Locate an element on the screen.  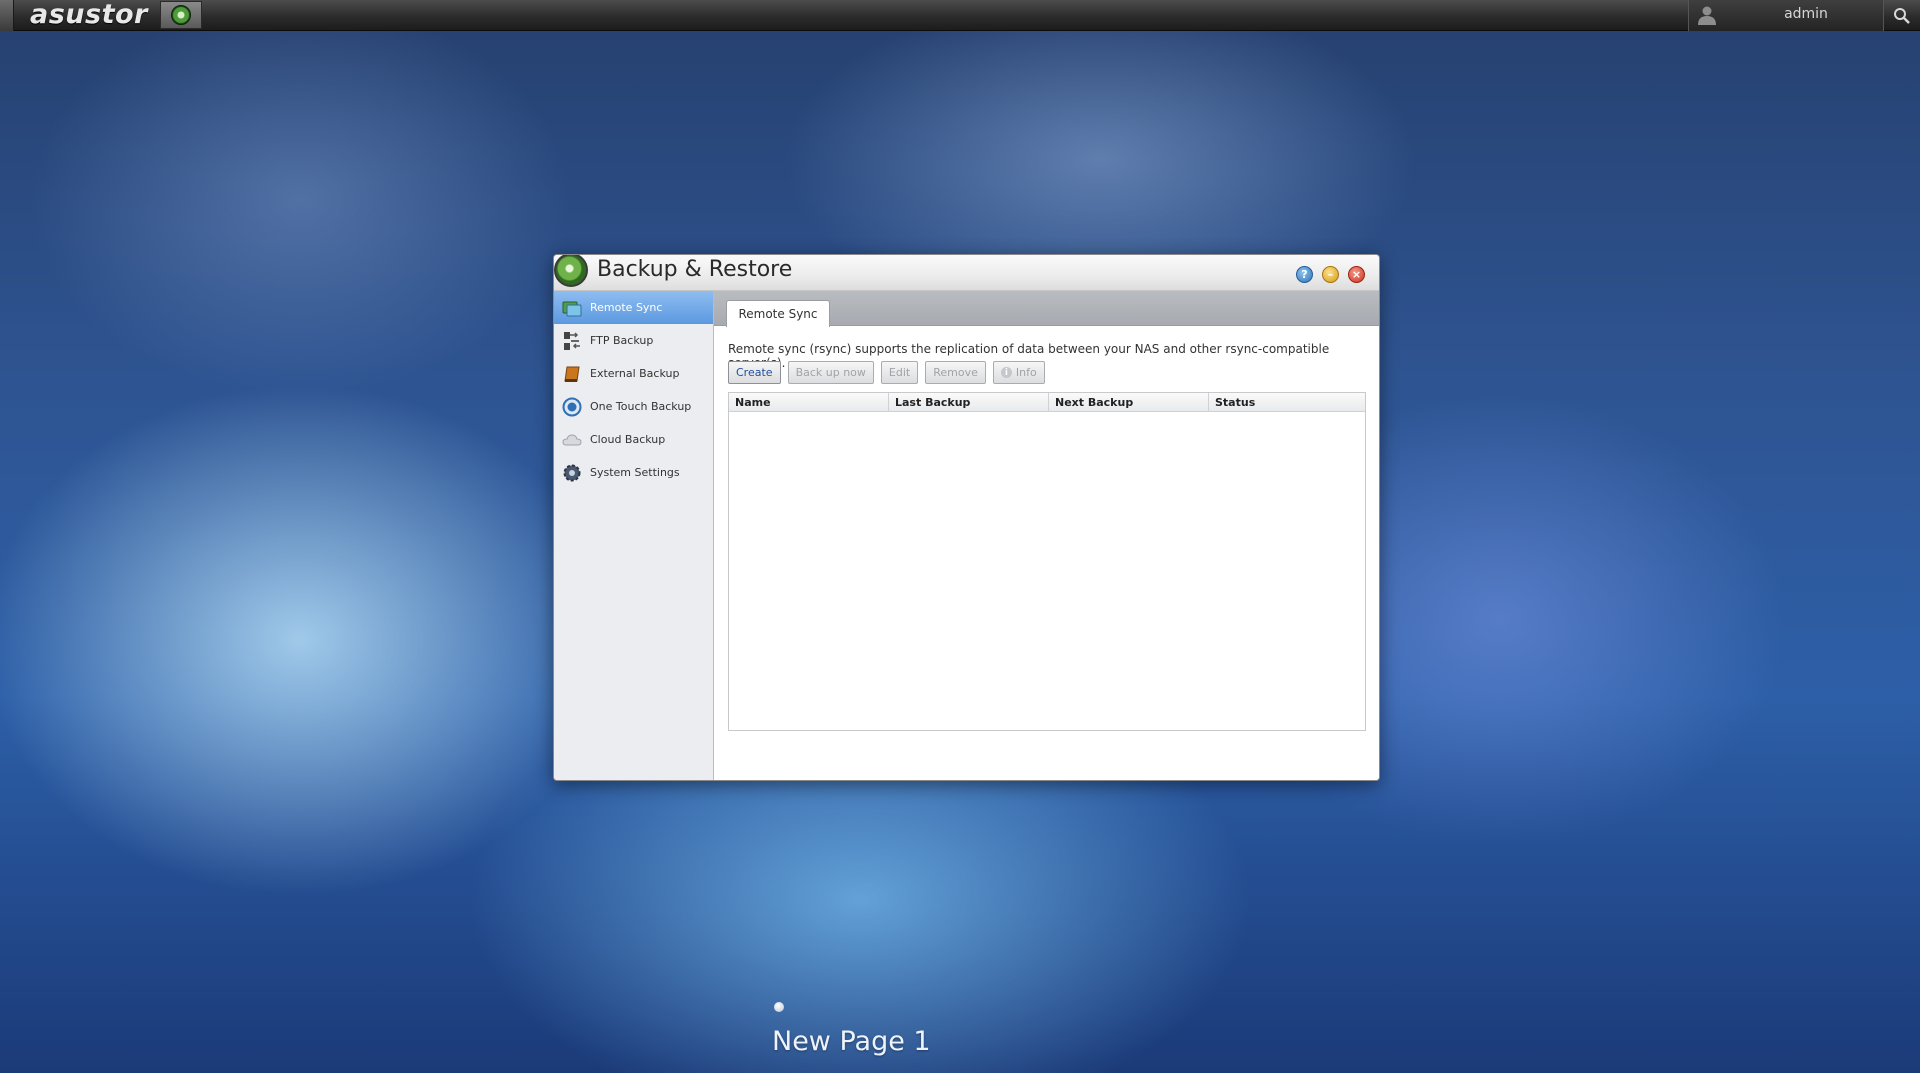
help-button: ? is located at coordinates (1304, 274).